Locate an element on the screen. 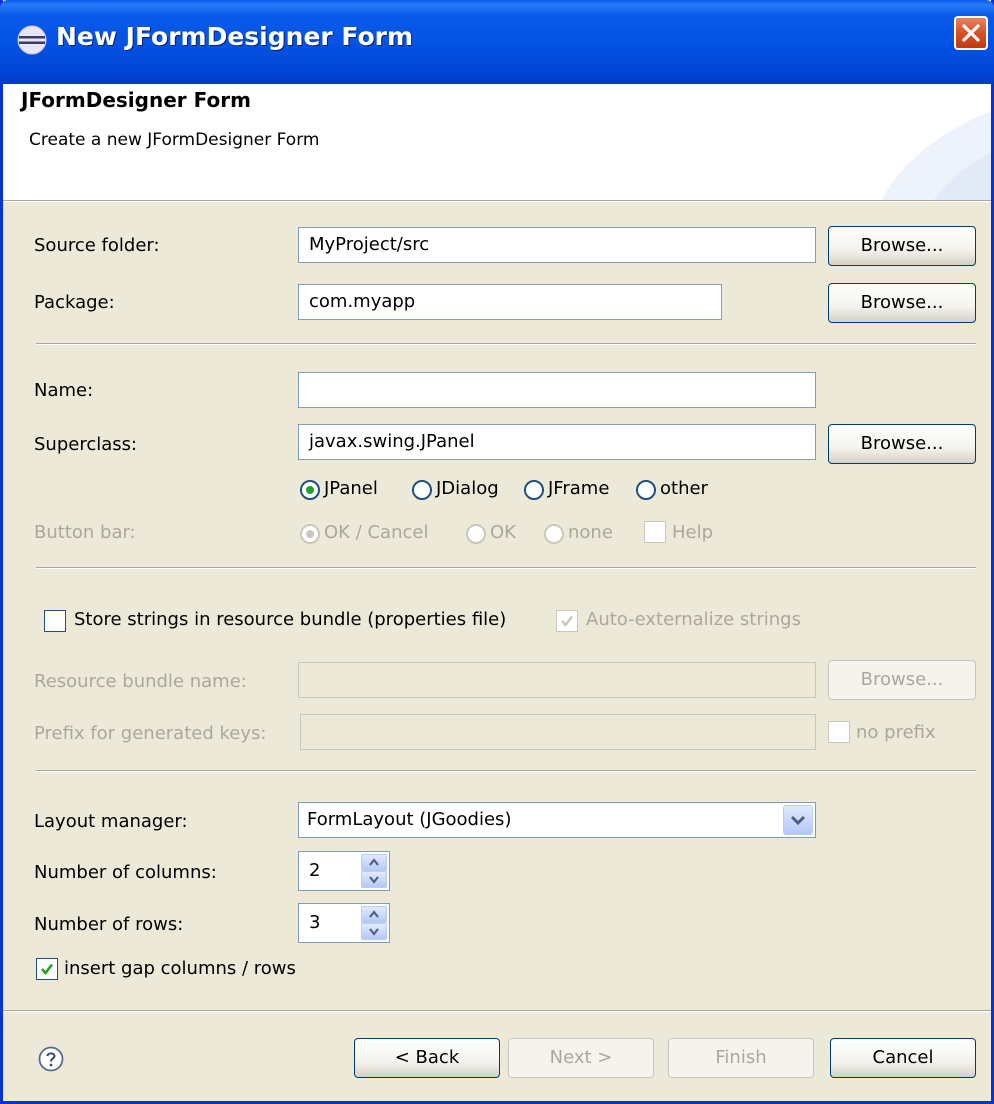  no-prefix-checkbox is located at coordinates (839, 732).